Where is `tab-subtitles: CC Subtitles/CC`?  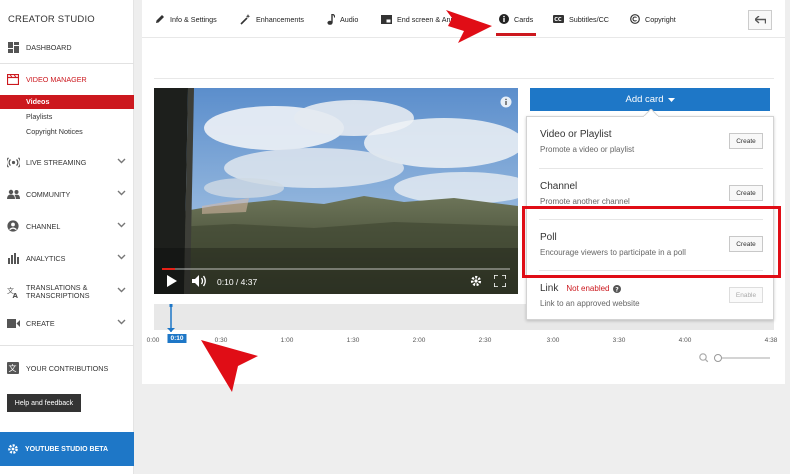
tab-subtitles: CC Subtitles/CC is located at coordinates (581, 19).